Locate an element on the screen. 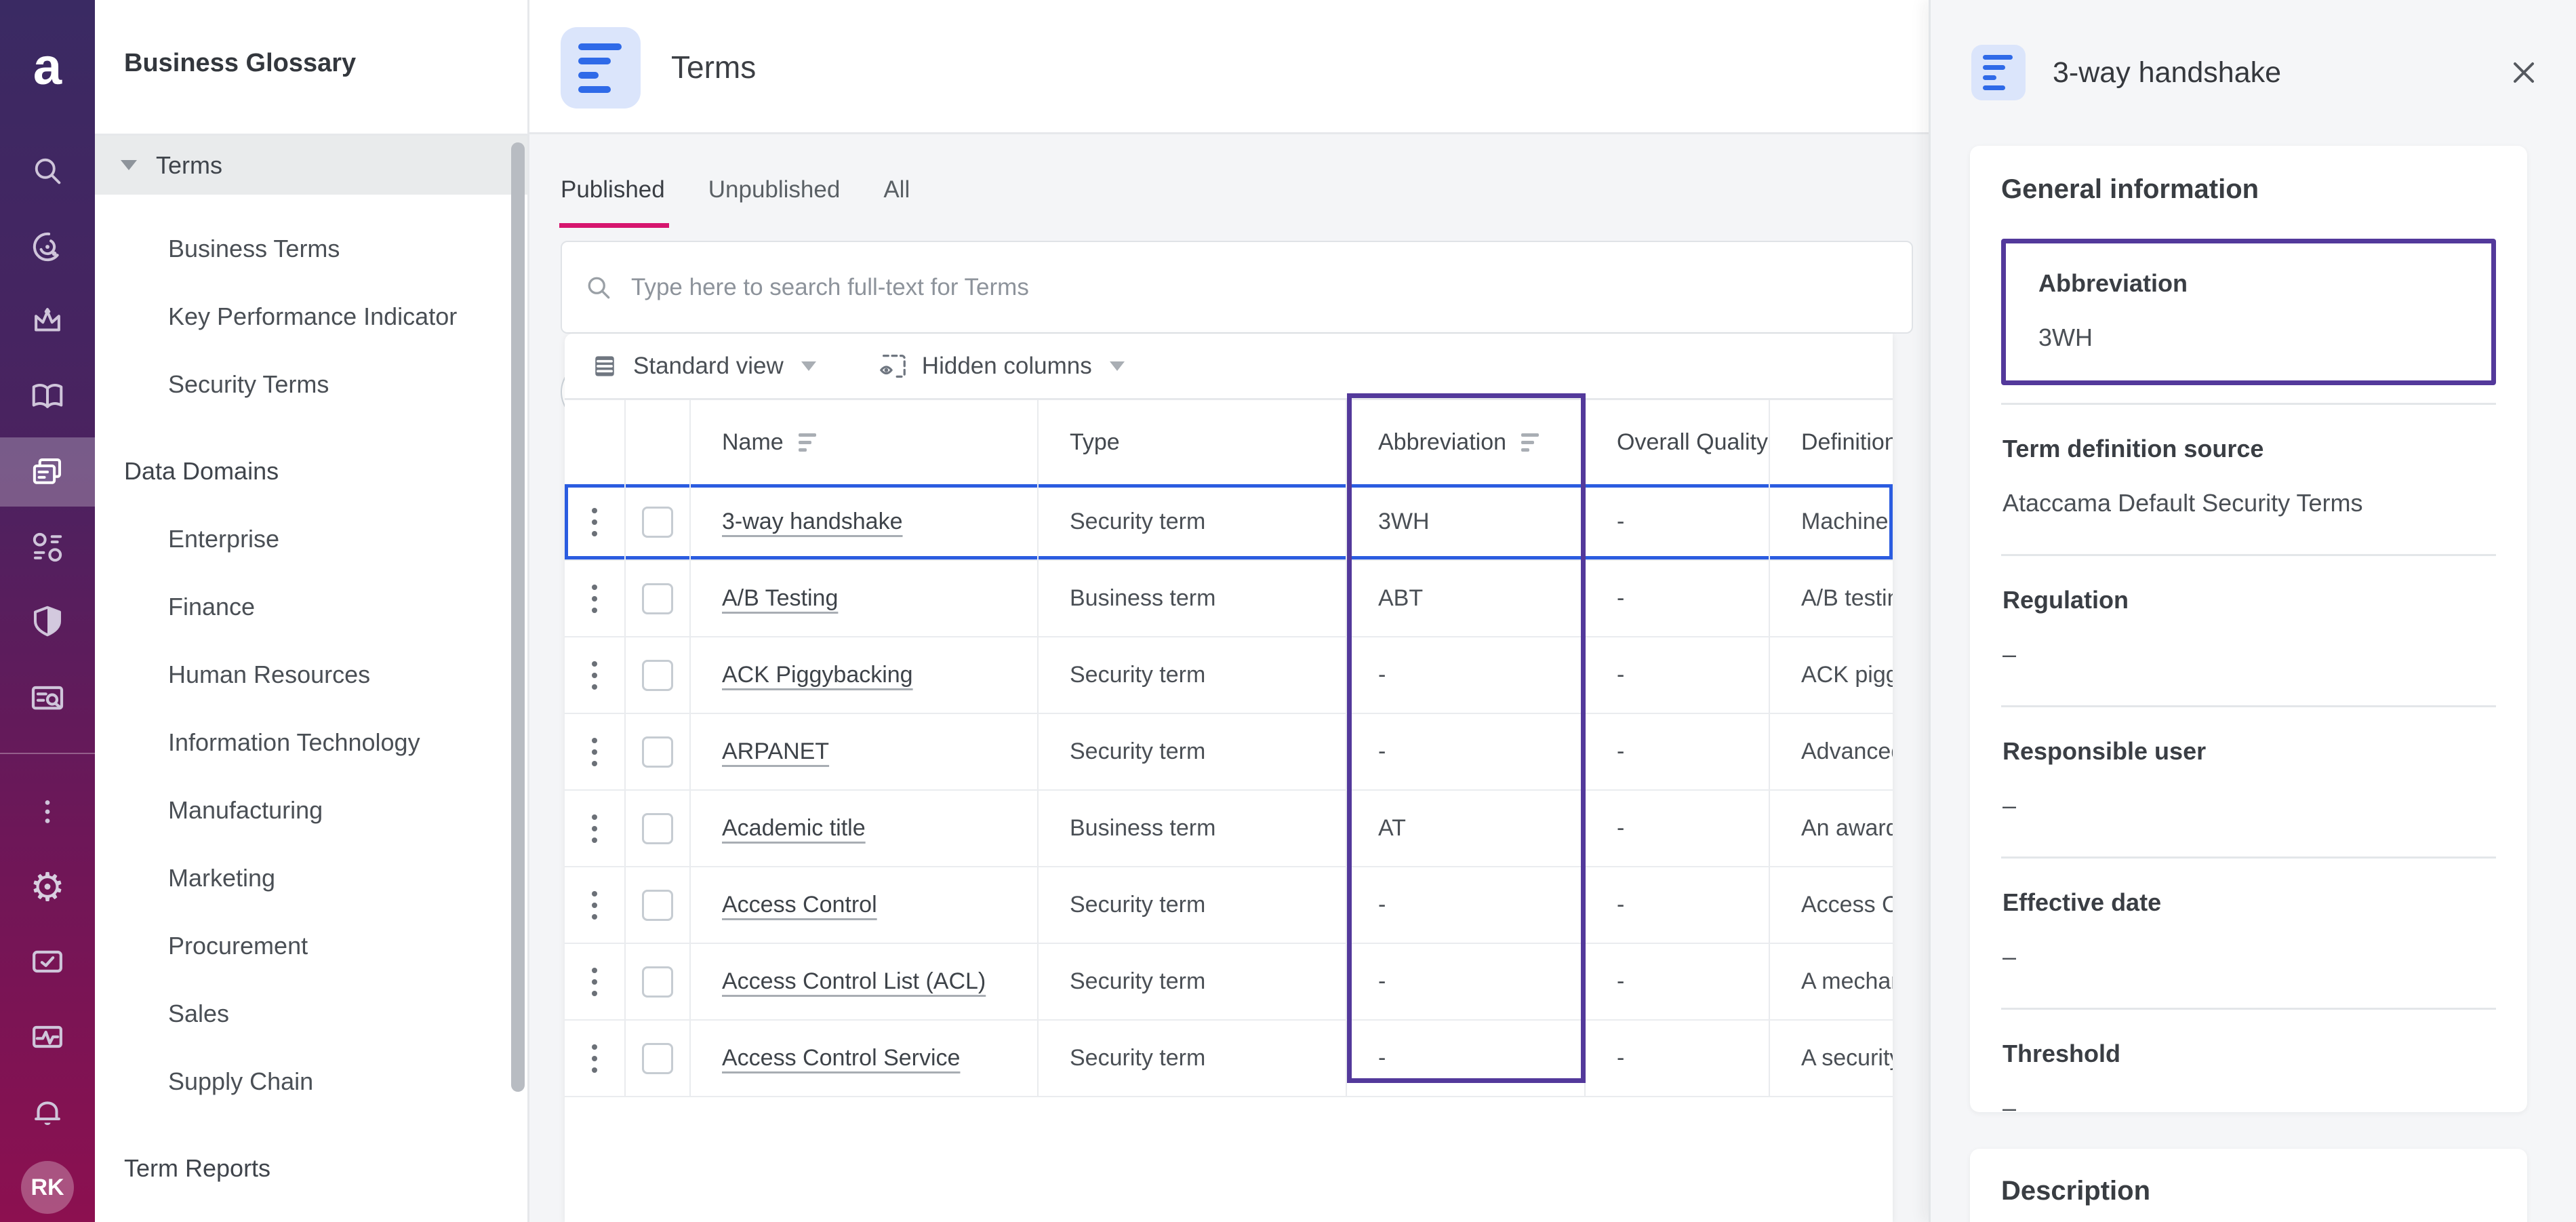 Image resolution: width=2576 pixels, height=1222 pixels. sidebar-item-label: Manufacturing is located at coordinates (245, 810).